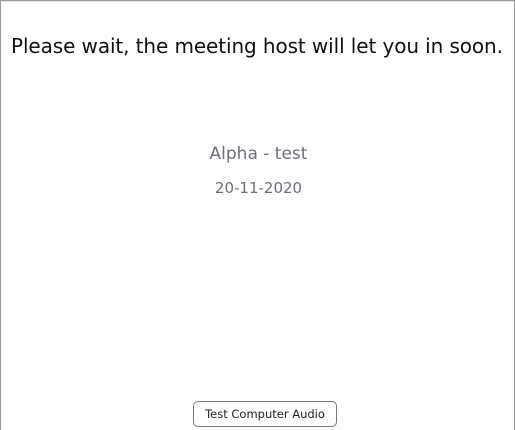 The width and height of the screenshot is (515, 430). I want to click on meeting-info: Alpha - test 20-11-2020, so click(258, 170).